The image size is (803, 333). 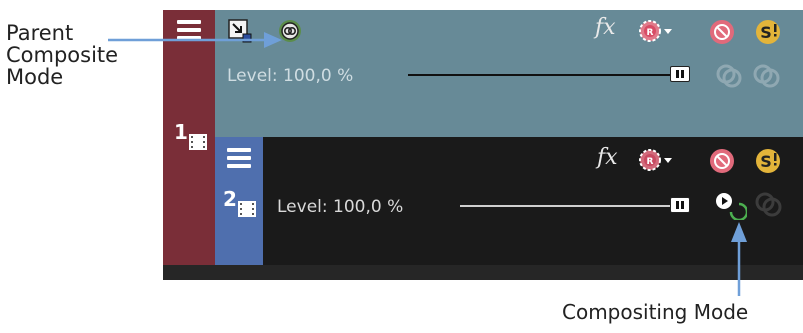 I want to click on track-2-level-slider-handle, so click(x=680, y=205).